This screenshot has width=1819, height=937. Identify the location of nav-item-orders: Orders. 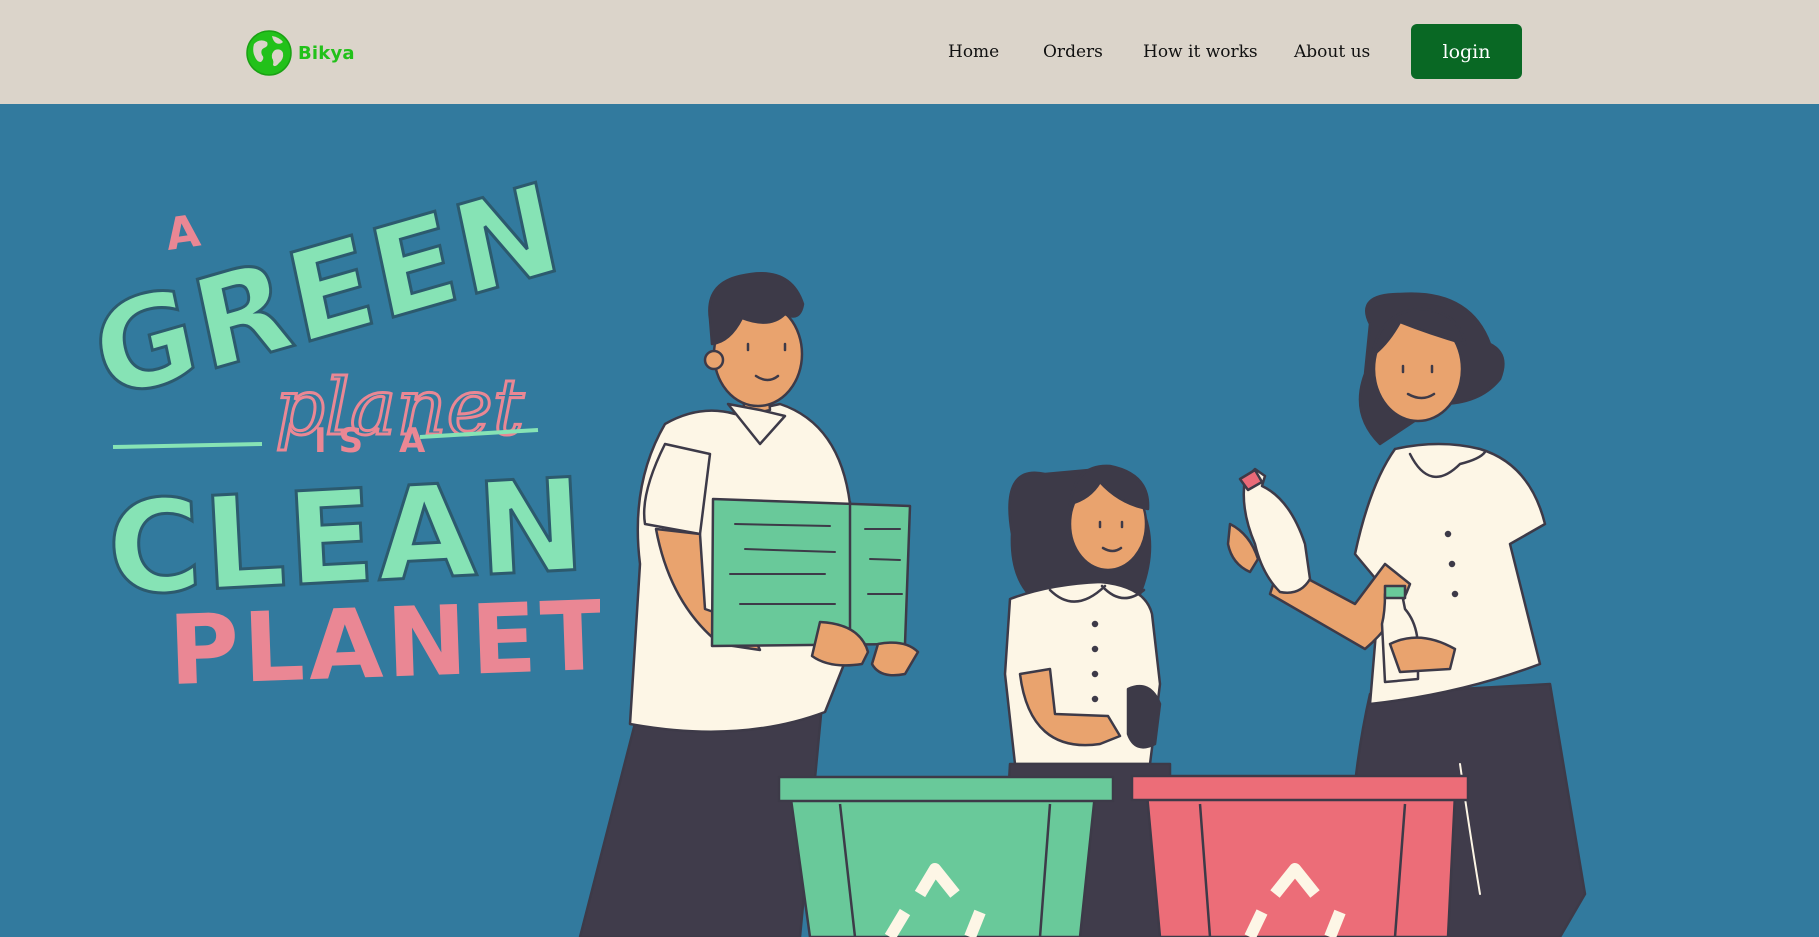
(1073, 52).